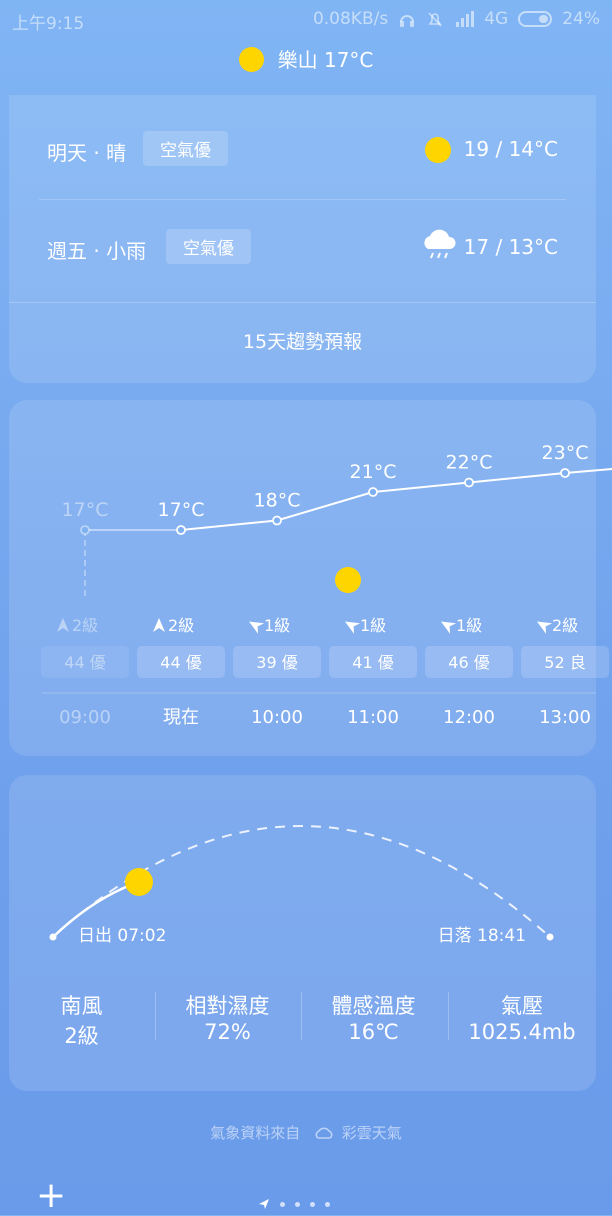  Describe the element at coordinates (440, 244) in the screenshot. I see `rain-cloud-icon` at that location.